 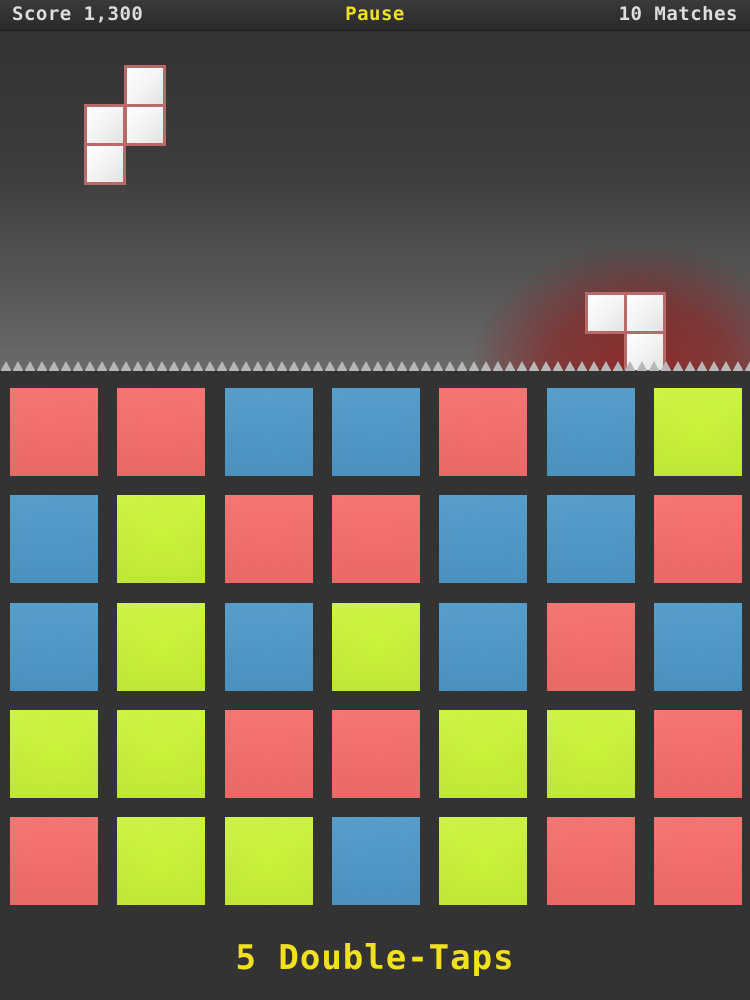 What do you see at coordinates (678, 14) in the screenshot?
I see `matches-counter: 10 Matches` at bounding box center [678, 14].